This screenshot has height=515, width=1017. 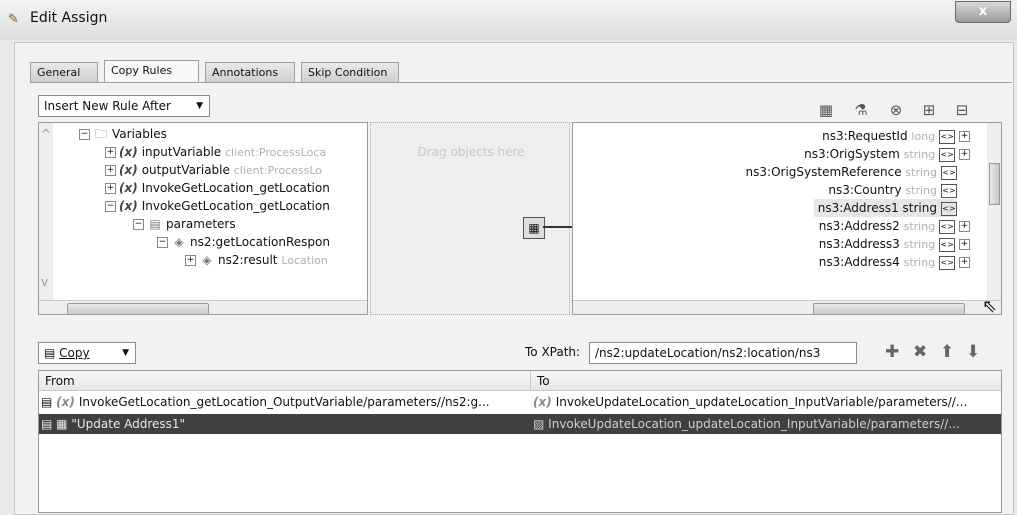 What do you see at coordinates (217, 206) in the screenshot?
I see `tree-node-invoke-output: − (x) InvokeGetLocation_getLocation` at bounding box center [217, 206].